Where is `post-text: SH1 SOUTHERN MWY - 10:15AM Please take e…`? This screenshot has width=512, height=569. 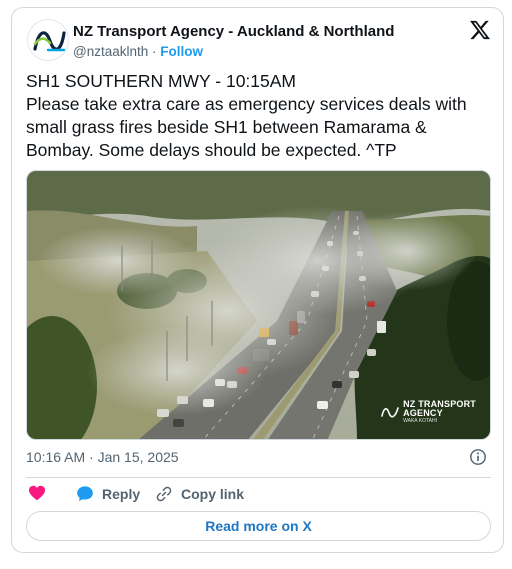 post-text: SH1 SOUTHERN MWY - 10:15AM Please take e… is located at coordinates (258, 116).